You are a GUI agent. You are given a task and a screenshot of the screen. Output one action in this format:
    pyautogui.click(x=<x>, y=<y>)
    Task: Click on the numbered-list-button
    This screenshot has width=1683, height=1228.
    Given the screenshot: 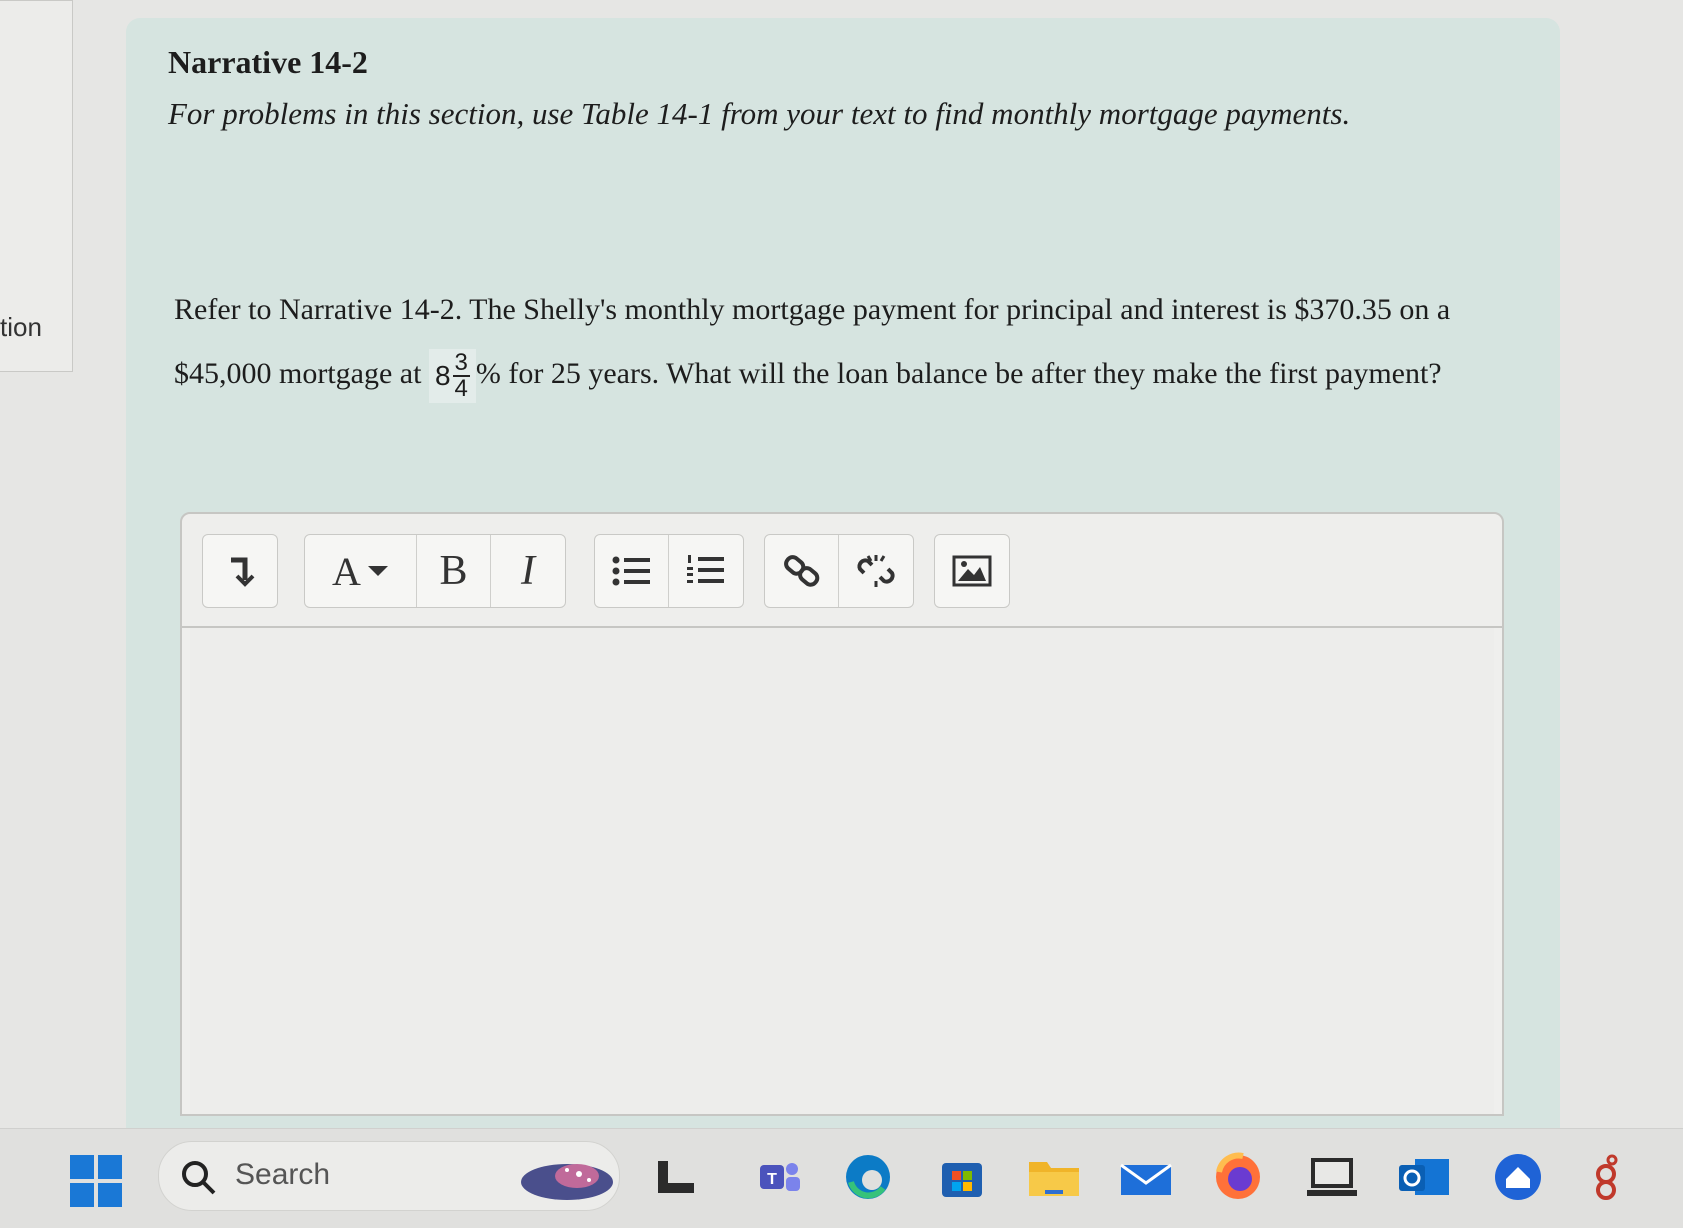 What is the action you would take?
    pyautogui.click(x=706, y=571)
    